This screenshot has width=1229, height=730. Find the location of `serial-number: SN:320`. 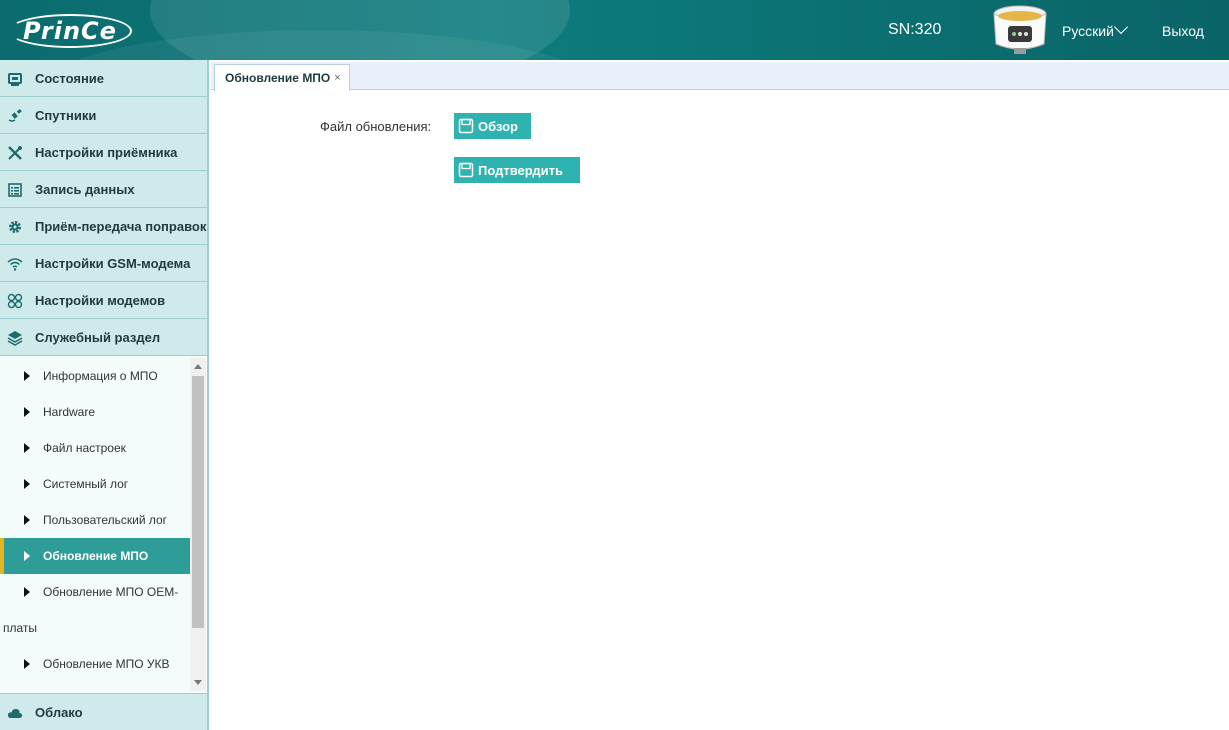

serial-number: SN:320 is located at coordinates (915, 29).